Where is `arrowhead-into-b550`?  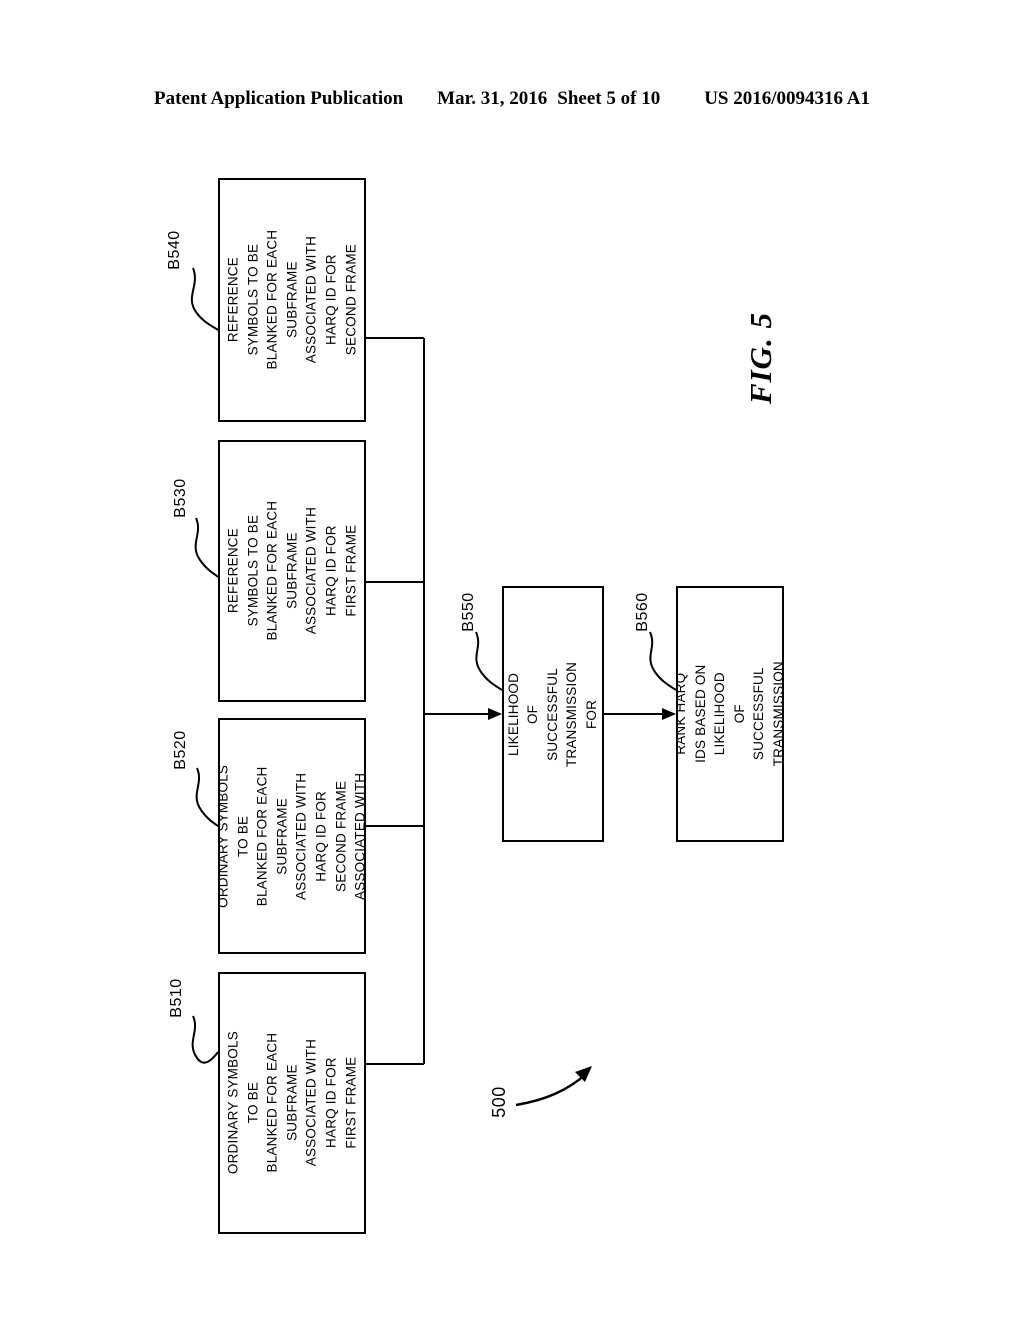 arrowhead-into-b550 is located at coordinates (495, 714).